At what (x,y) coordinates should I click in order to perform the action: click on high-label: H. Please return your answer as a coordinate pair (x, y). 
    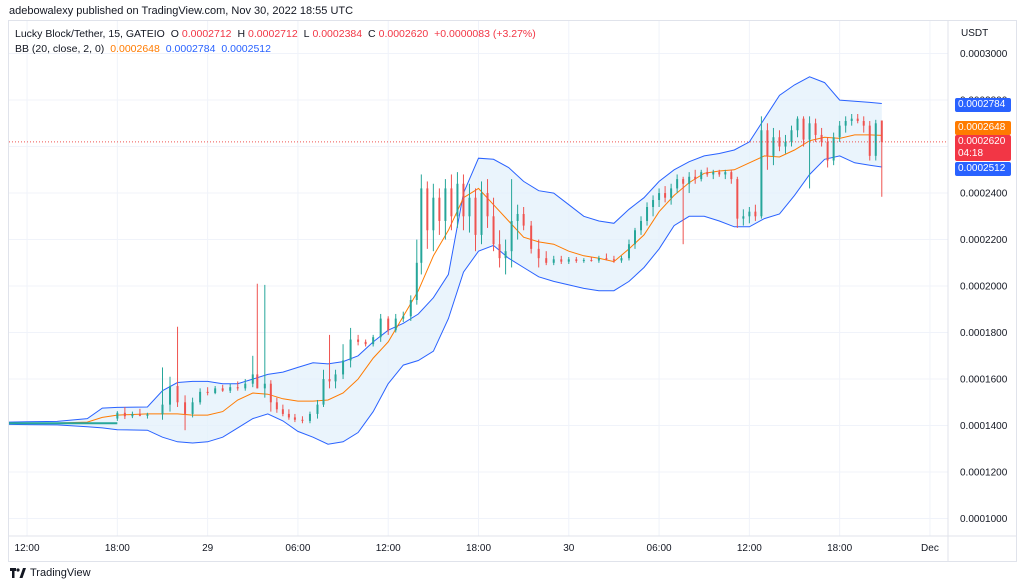
    Looking at the image, I should click on (241, 34).